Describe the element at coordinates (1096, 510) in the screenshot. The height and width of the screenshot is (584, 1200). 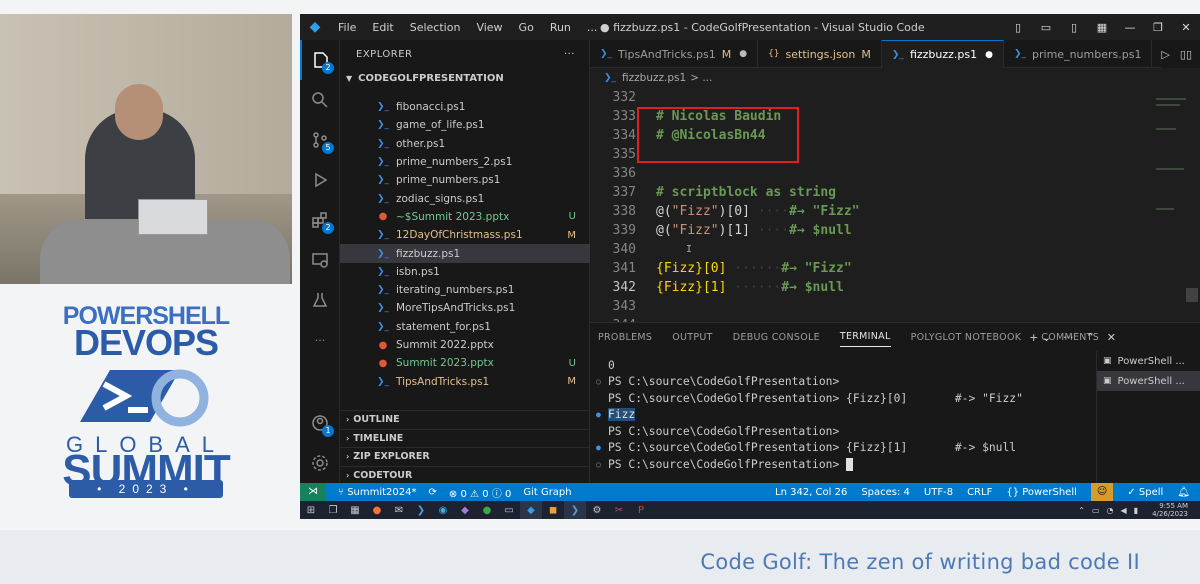
I see `network-icon: ▭` at that location.